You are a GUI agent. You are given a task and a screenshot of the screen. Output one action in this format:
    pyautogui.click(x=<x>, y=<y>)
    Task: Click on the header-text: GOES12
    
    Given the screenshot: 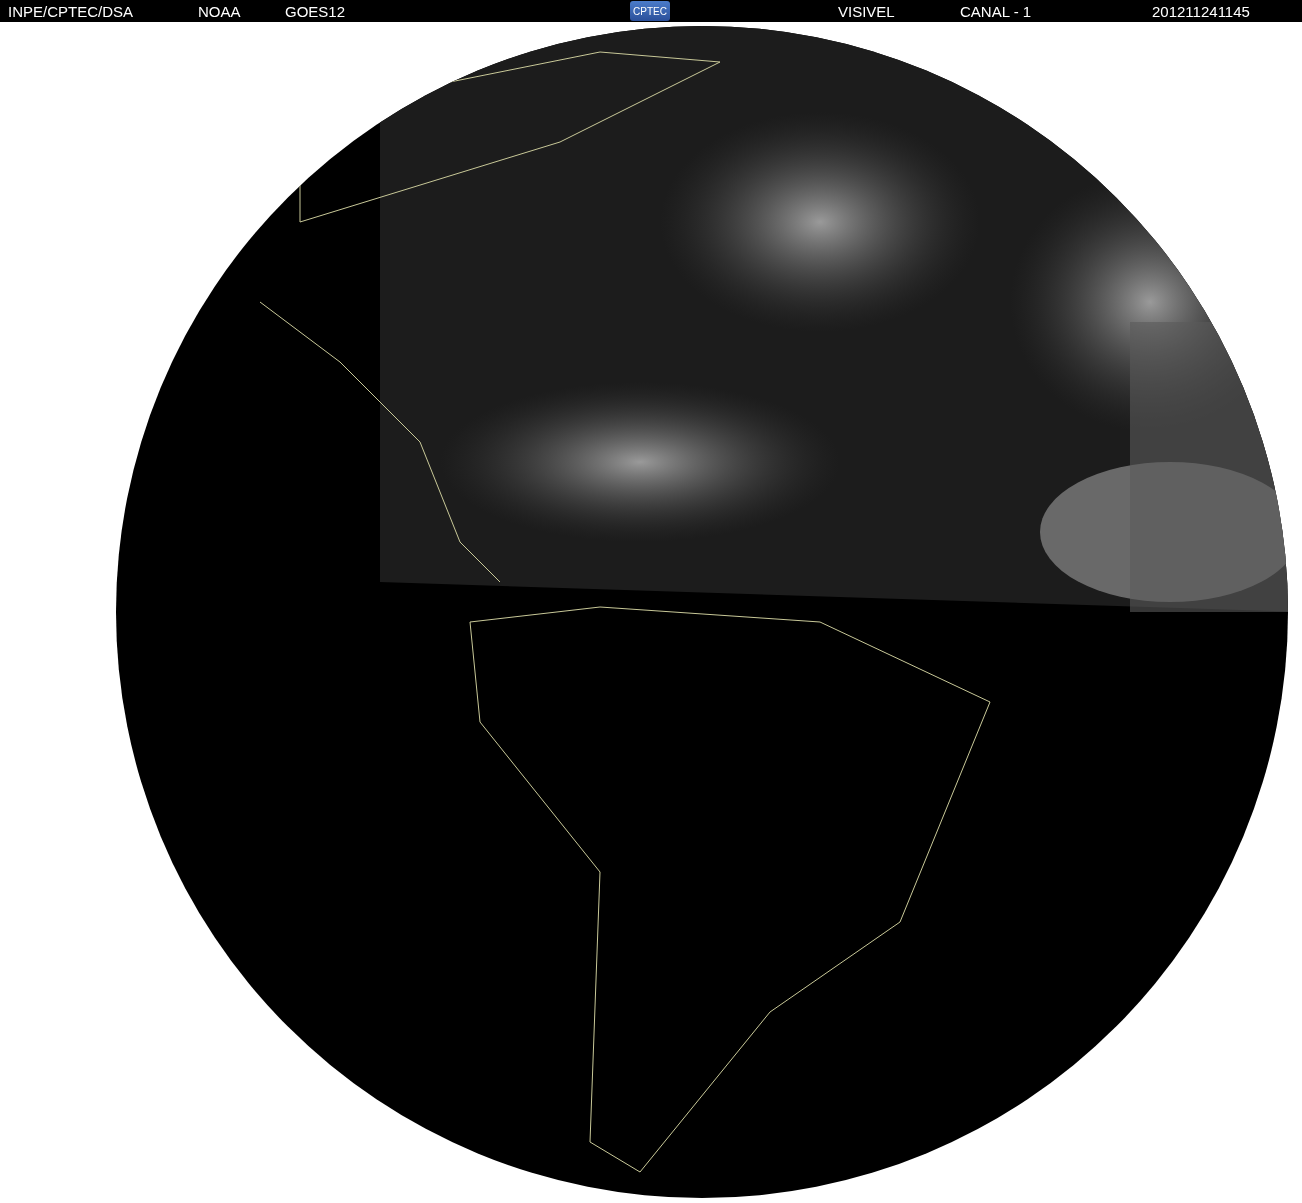 What is the action you would take?
    pyautogui.click(x=316, y=11)
    